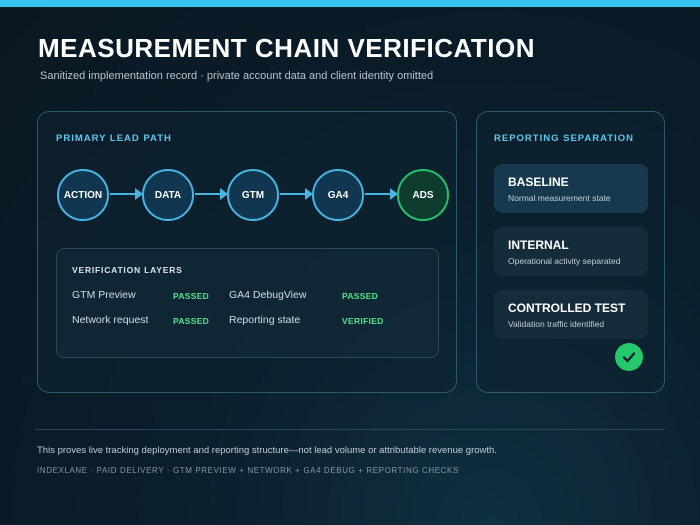 The height and width of the screenshot is (525, 700). Describe the element at coordinates (350, 429) in the screenshot. I see `footer-divider` at that location.